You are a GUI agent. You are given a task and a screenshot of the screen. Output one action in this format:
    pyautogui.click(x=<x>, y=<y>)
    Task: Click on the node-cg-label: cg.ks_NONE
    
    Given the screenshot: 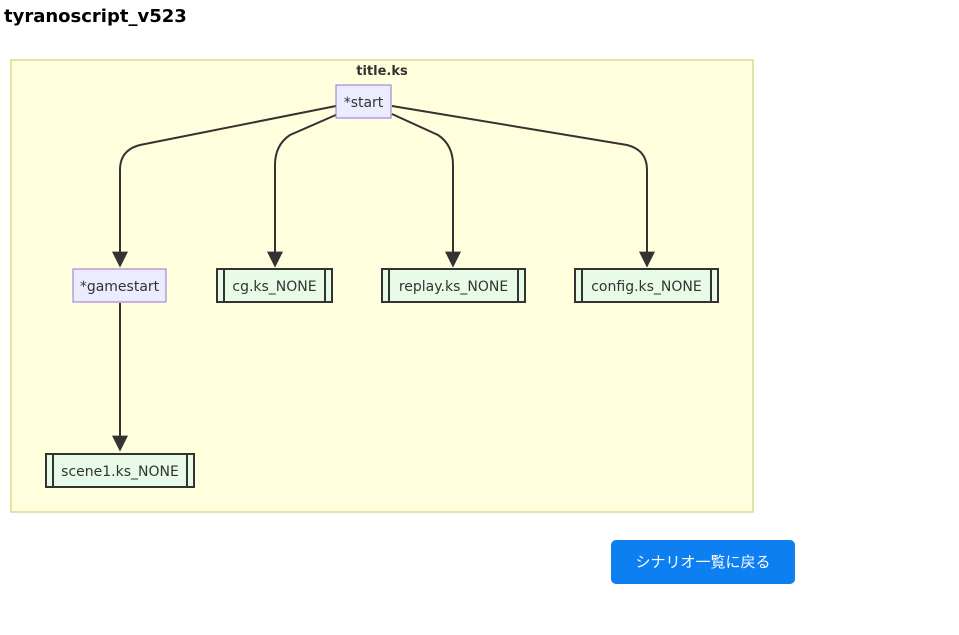 What is the action you would take?
    pyautogui.click(x=274, y=287)
    